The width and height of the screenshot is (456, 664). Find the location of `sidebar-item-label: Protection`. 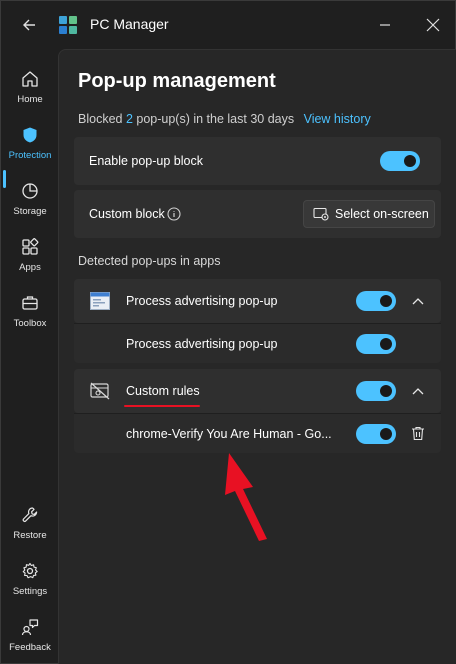

sidebar-item-label: Protection is located at coordinates (30, 155).